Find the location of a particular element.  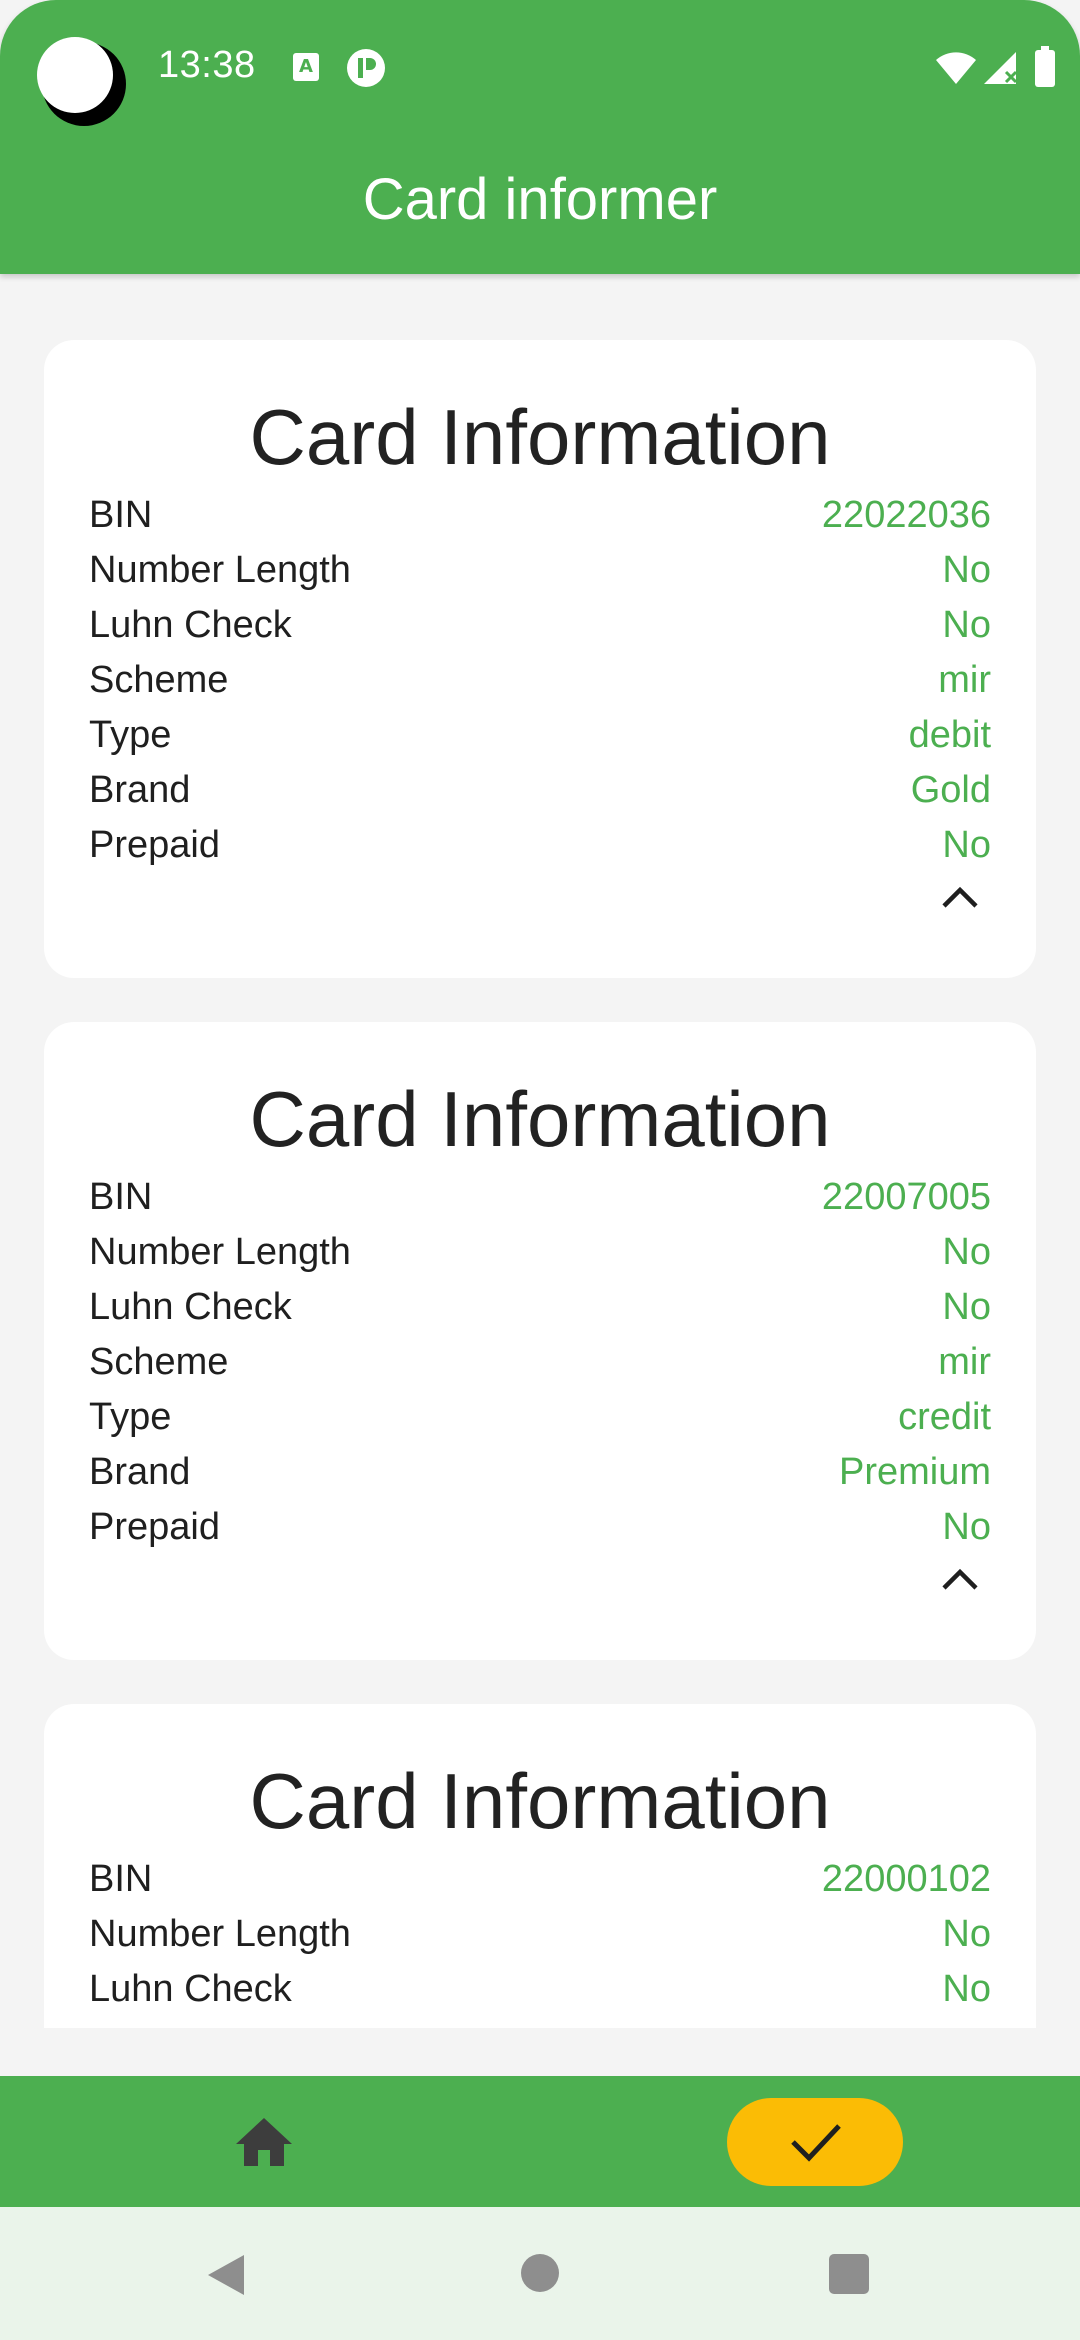

home-circle-icon is located at coordinates (540, 2273).